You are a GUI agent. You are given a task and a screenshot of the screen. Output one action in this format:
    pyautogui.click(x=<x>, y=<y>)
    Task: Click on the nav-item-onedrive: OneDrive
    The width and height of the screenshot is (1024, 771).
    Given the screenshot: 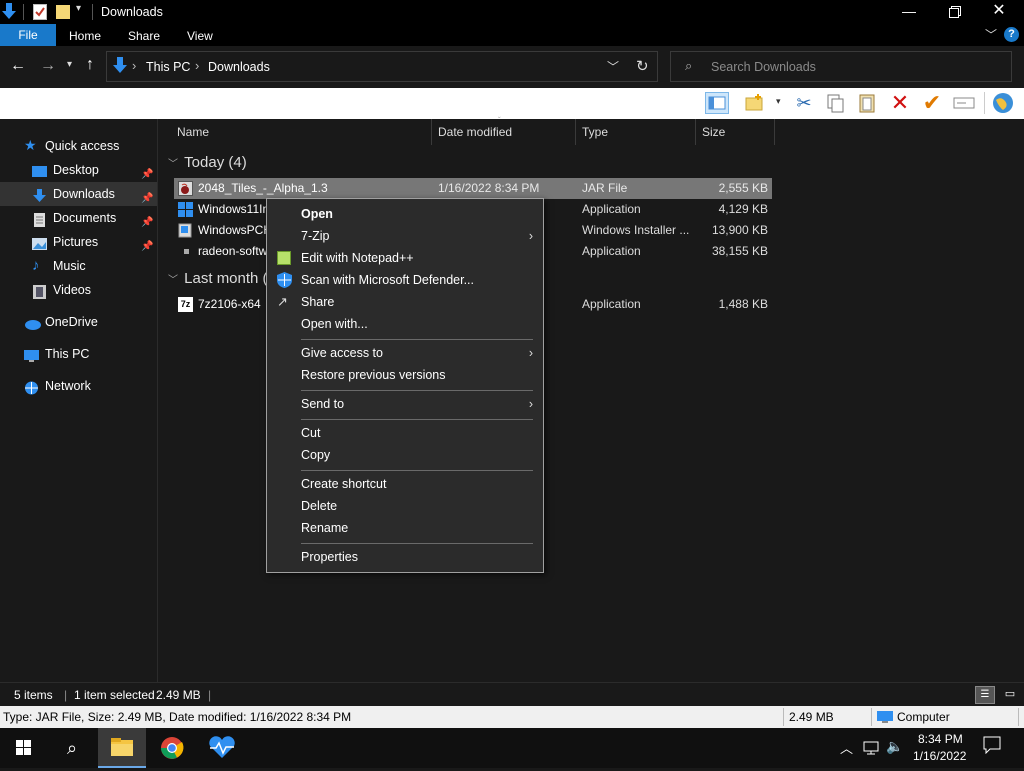 What is the action you would take?
    pyautogui.click(x=78, y=322)
    